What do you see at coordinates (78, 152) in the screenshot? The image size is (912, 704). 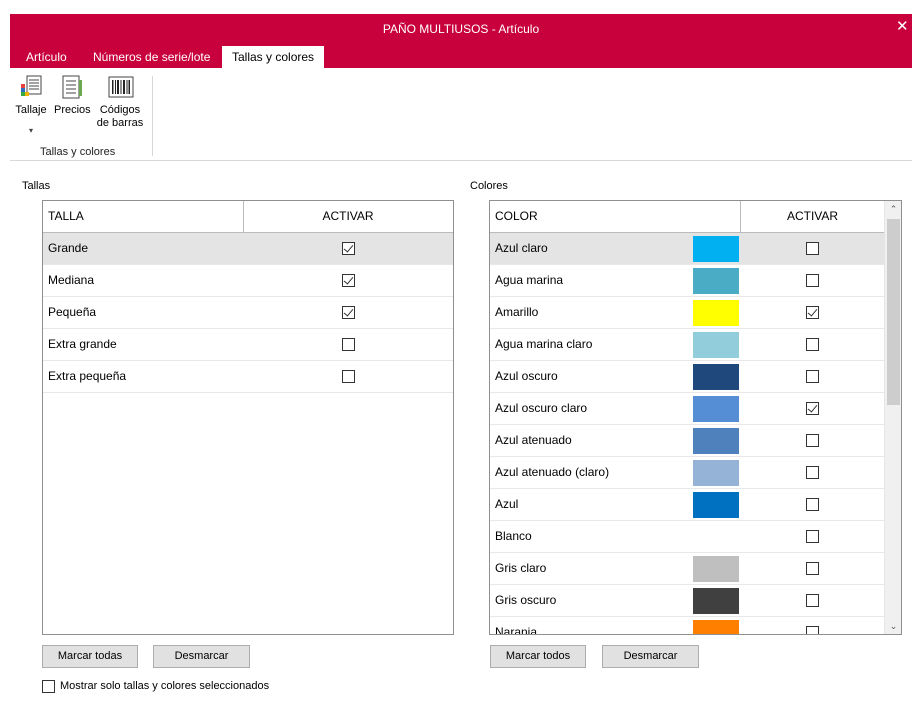 I see `ribbon-group-label: Tallas y colores` at bounding box center [78, 152].